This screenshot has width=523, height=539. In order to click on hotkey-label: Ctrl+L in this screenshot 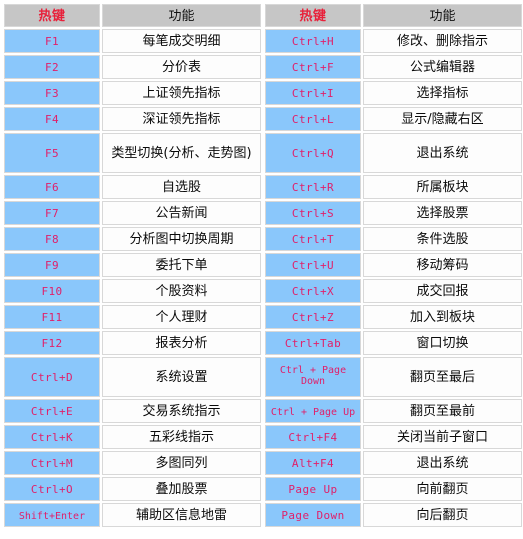, I will do `click(313, 120)`.